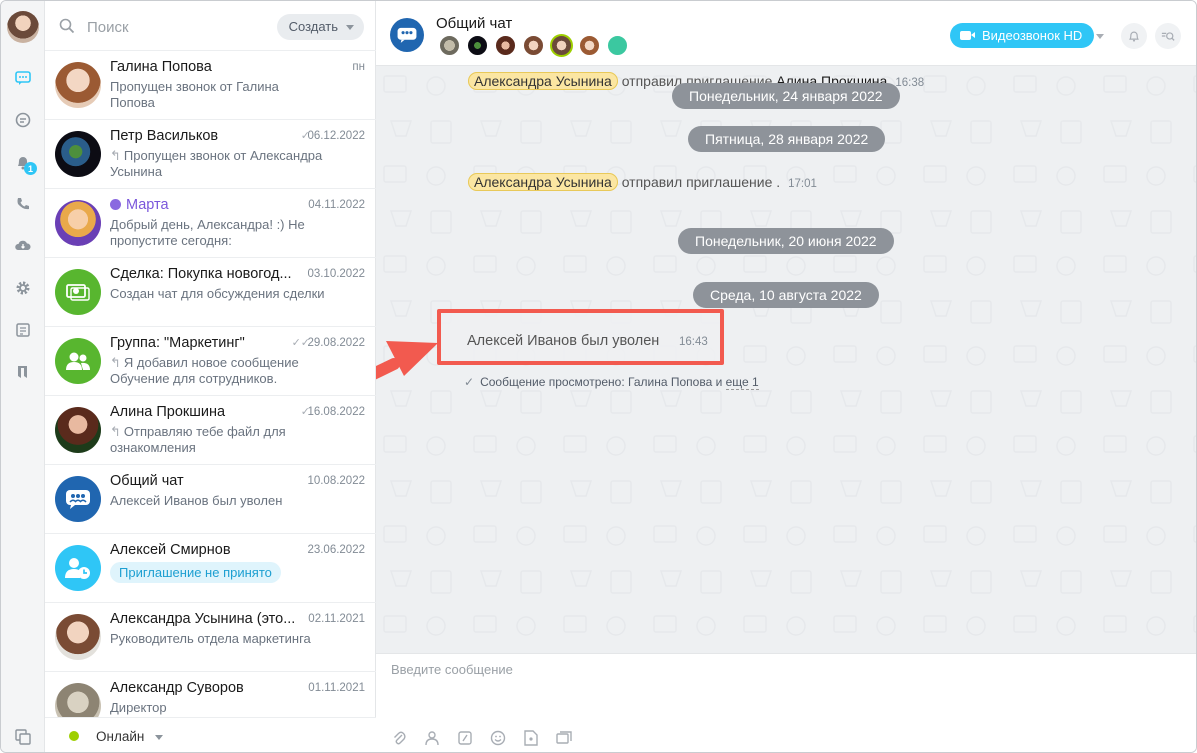  What do you see at coordinates (177, 343) in the screenshot?
I see `chat-name: Группа: "Маркетинг"` at bounding box center [177, 343].